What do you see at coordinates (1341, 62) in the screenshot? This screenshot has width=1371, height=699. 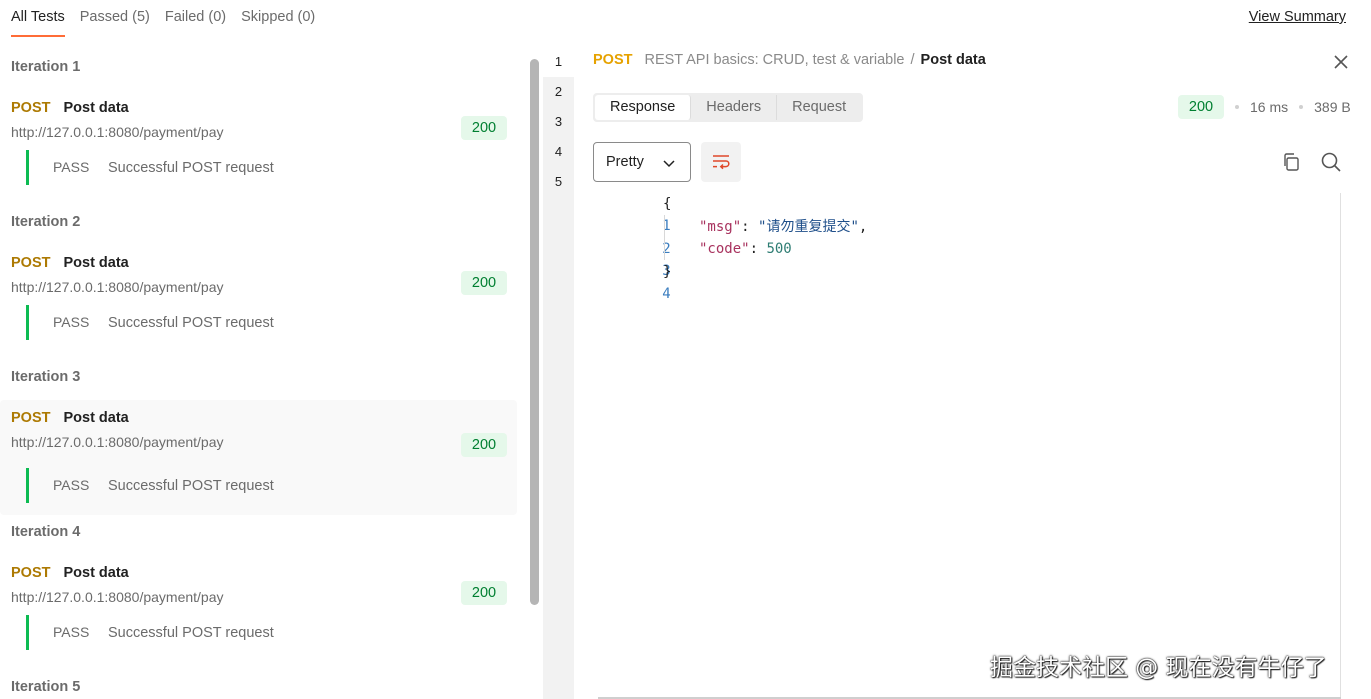 I see `close-icon` at bounding box center [1341, 62].